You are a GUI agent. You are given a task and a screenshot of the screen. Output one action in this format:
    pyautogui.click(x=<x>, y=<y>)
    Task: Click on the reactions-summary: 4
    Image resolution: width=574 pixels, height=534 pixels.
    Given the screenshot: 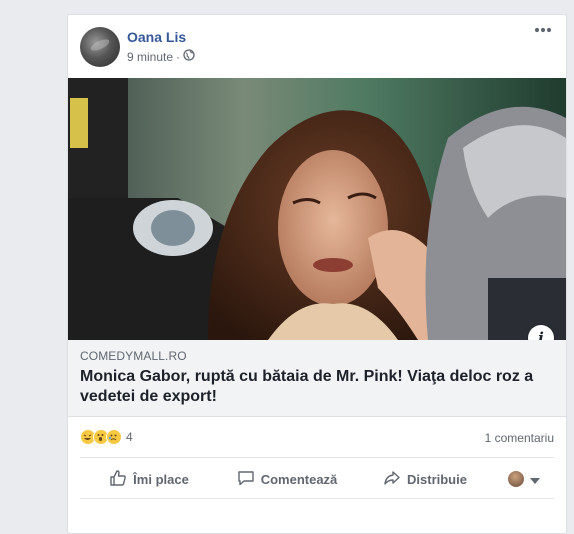 What is the action you would take?
    pyautogui.click(x=106, y=437)
    